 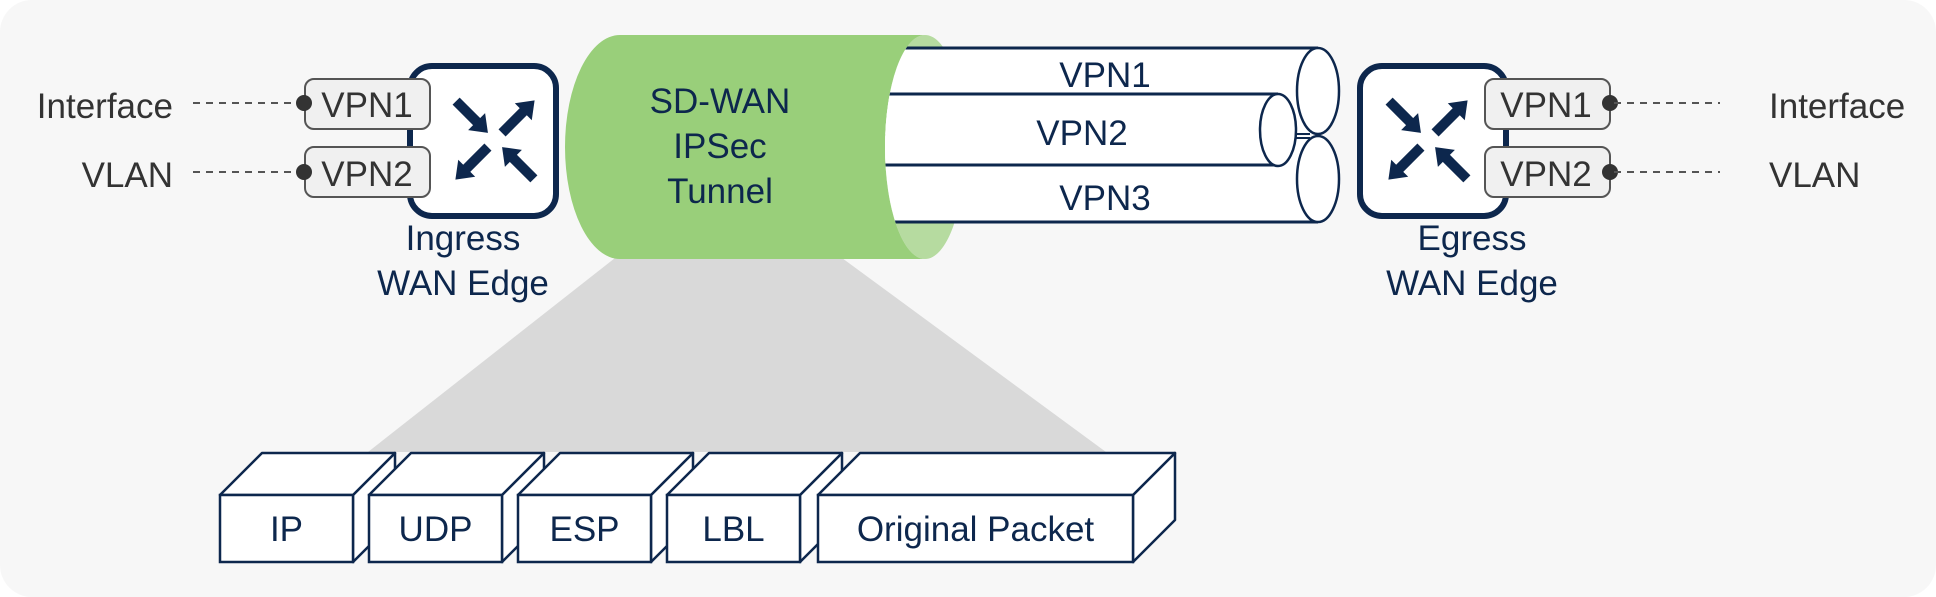 What do you see at coordinates (1545, 105) in the screenshot?
I see `egress-port-vpn1-label: VPN1` at bounding box center [1545, 105].